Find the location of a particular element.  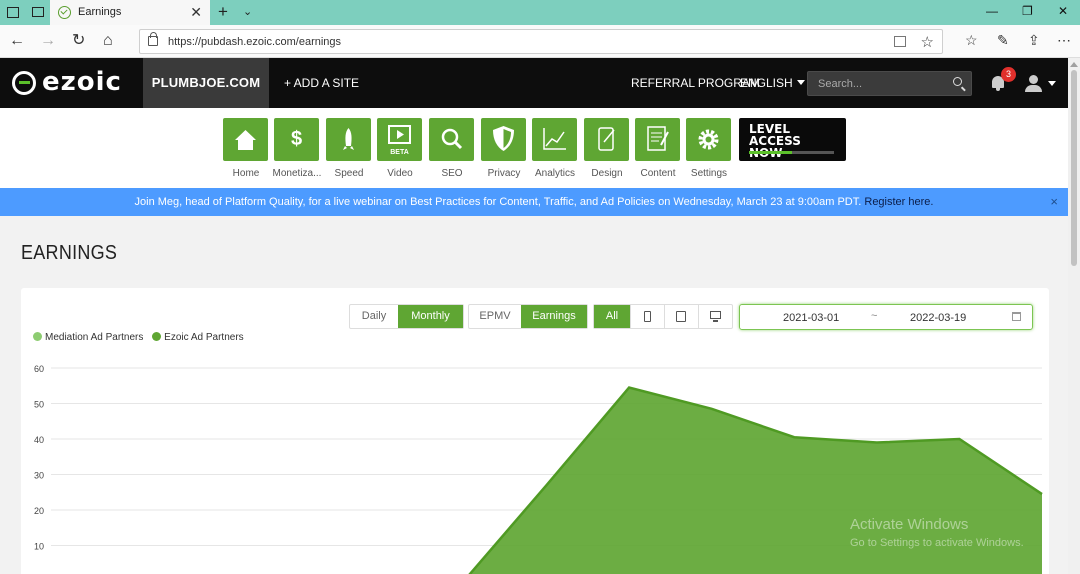

nav-privacy-label: Privacy is located at coordinates (504, 173).